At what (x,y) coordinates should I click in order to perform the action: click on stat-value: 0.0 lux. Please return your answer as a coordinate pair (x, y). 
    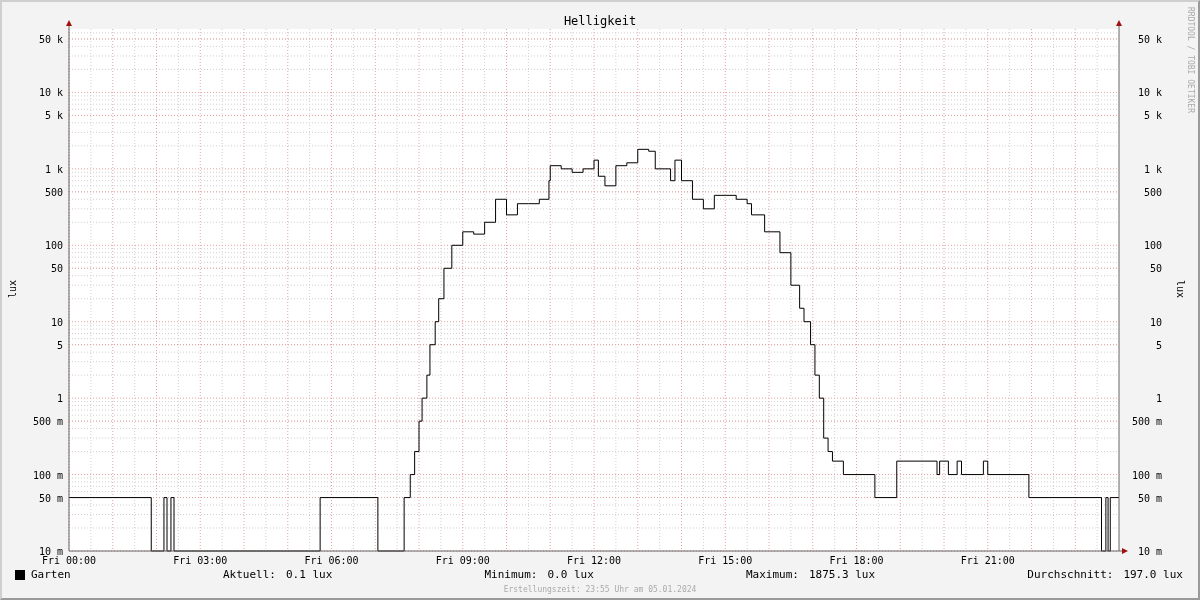
    Looking at the image, I should click on (570, 575).